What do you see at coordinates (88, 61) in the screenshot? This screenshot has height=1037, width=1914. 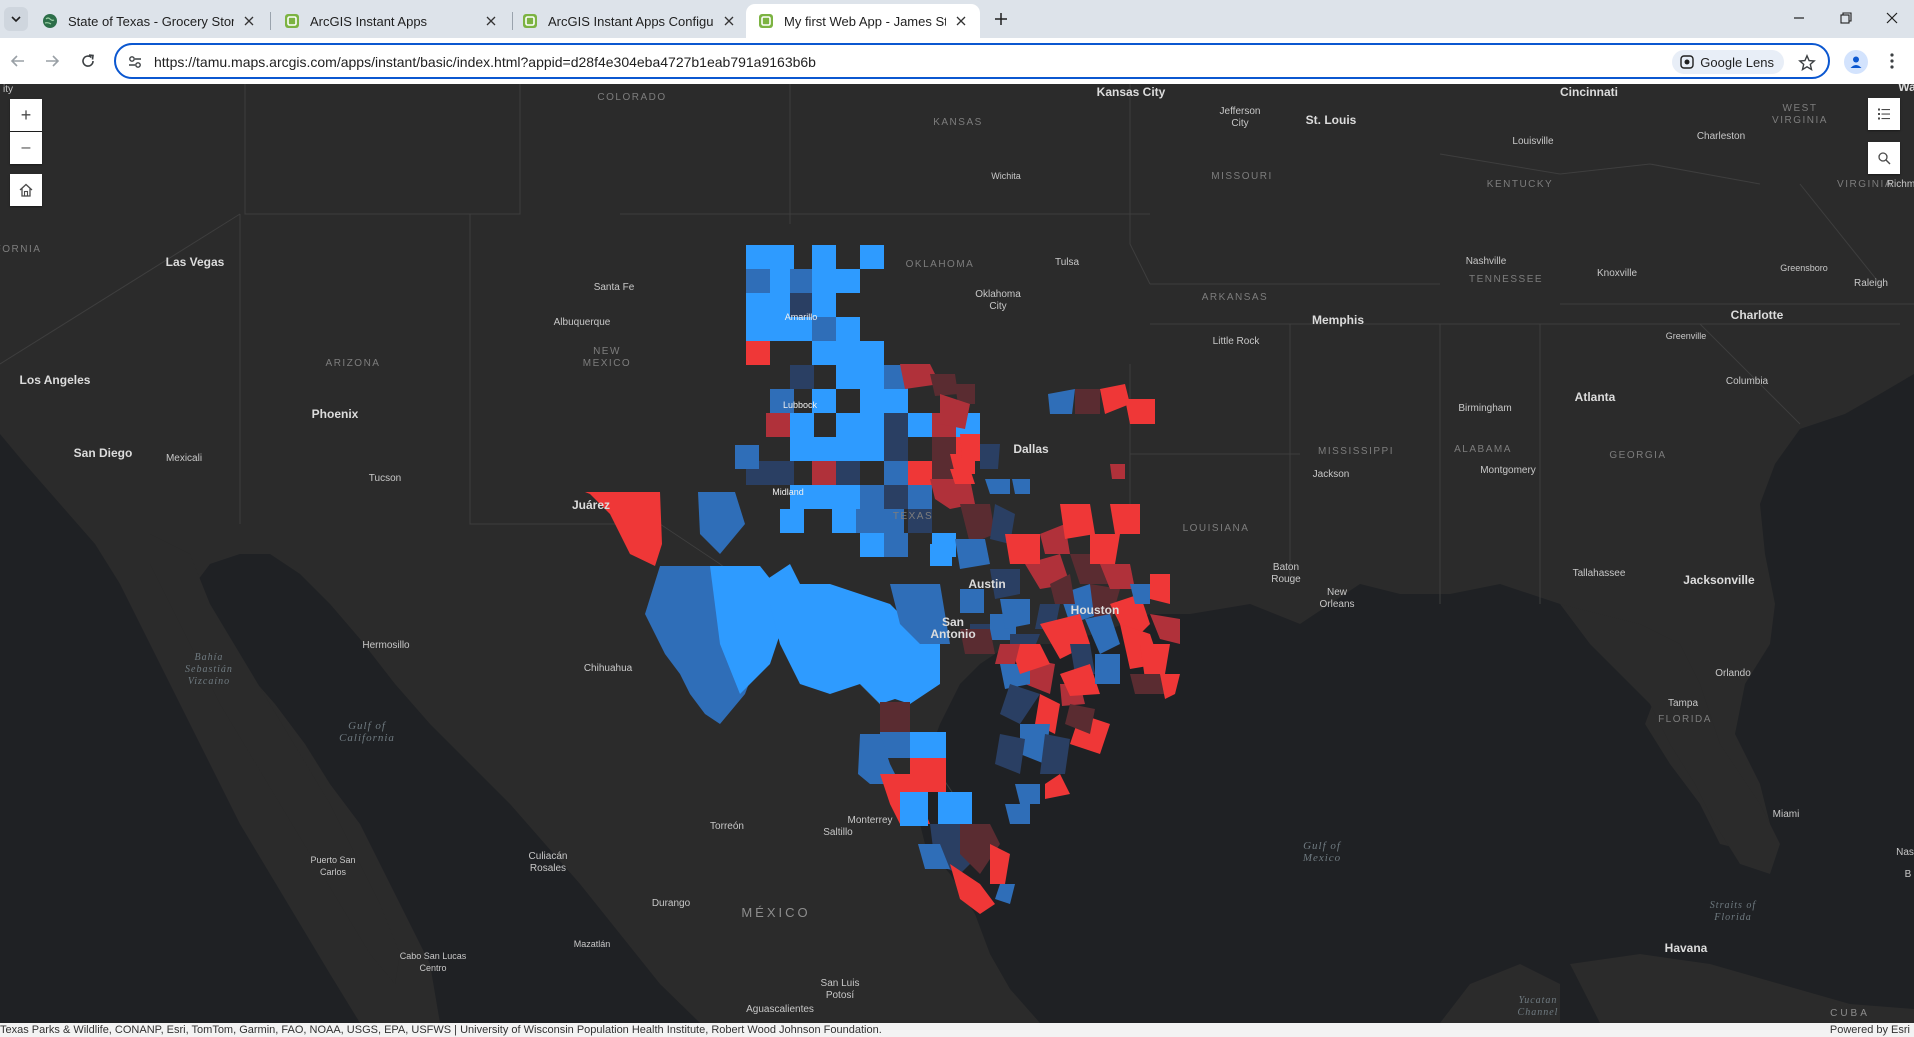 I see `reload-button` at bounding box center [88, 61].